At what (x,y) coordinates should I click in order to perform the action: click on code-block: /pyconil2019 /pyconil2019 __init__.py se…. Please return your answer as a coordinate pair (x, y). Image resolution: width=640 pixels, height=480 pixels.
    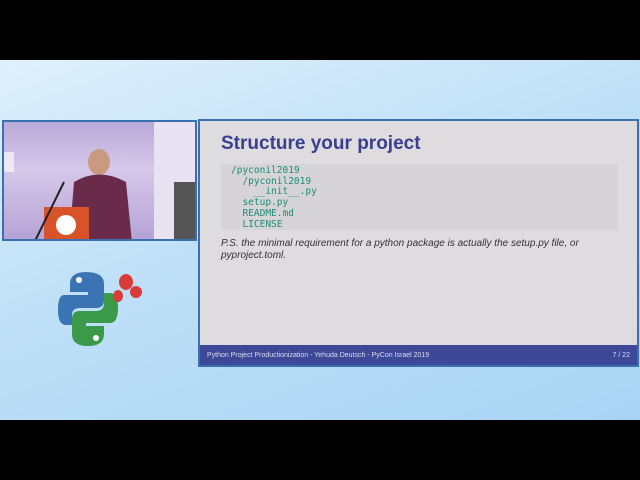
    Looking at the image, I should click on (419, 197).